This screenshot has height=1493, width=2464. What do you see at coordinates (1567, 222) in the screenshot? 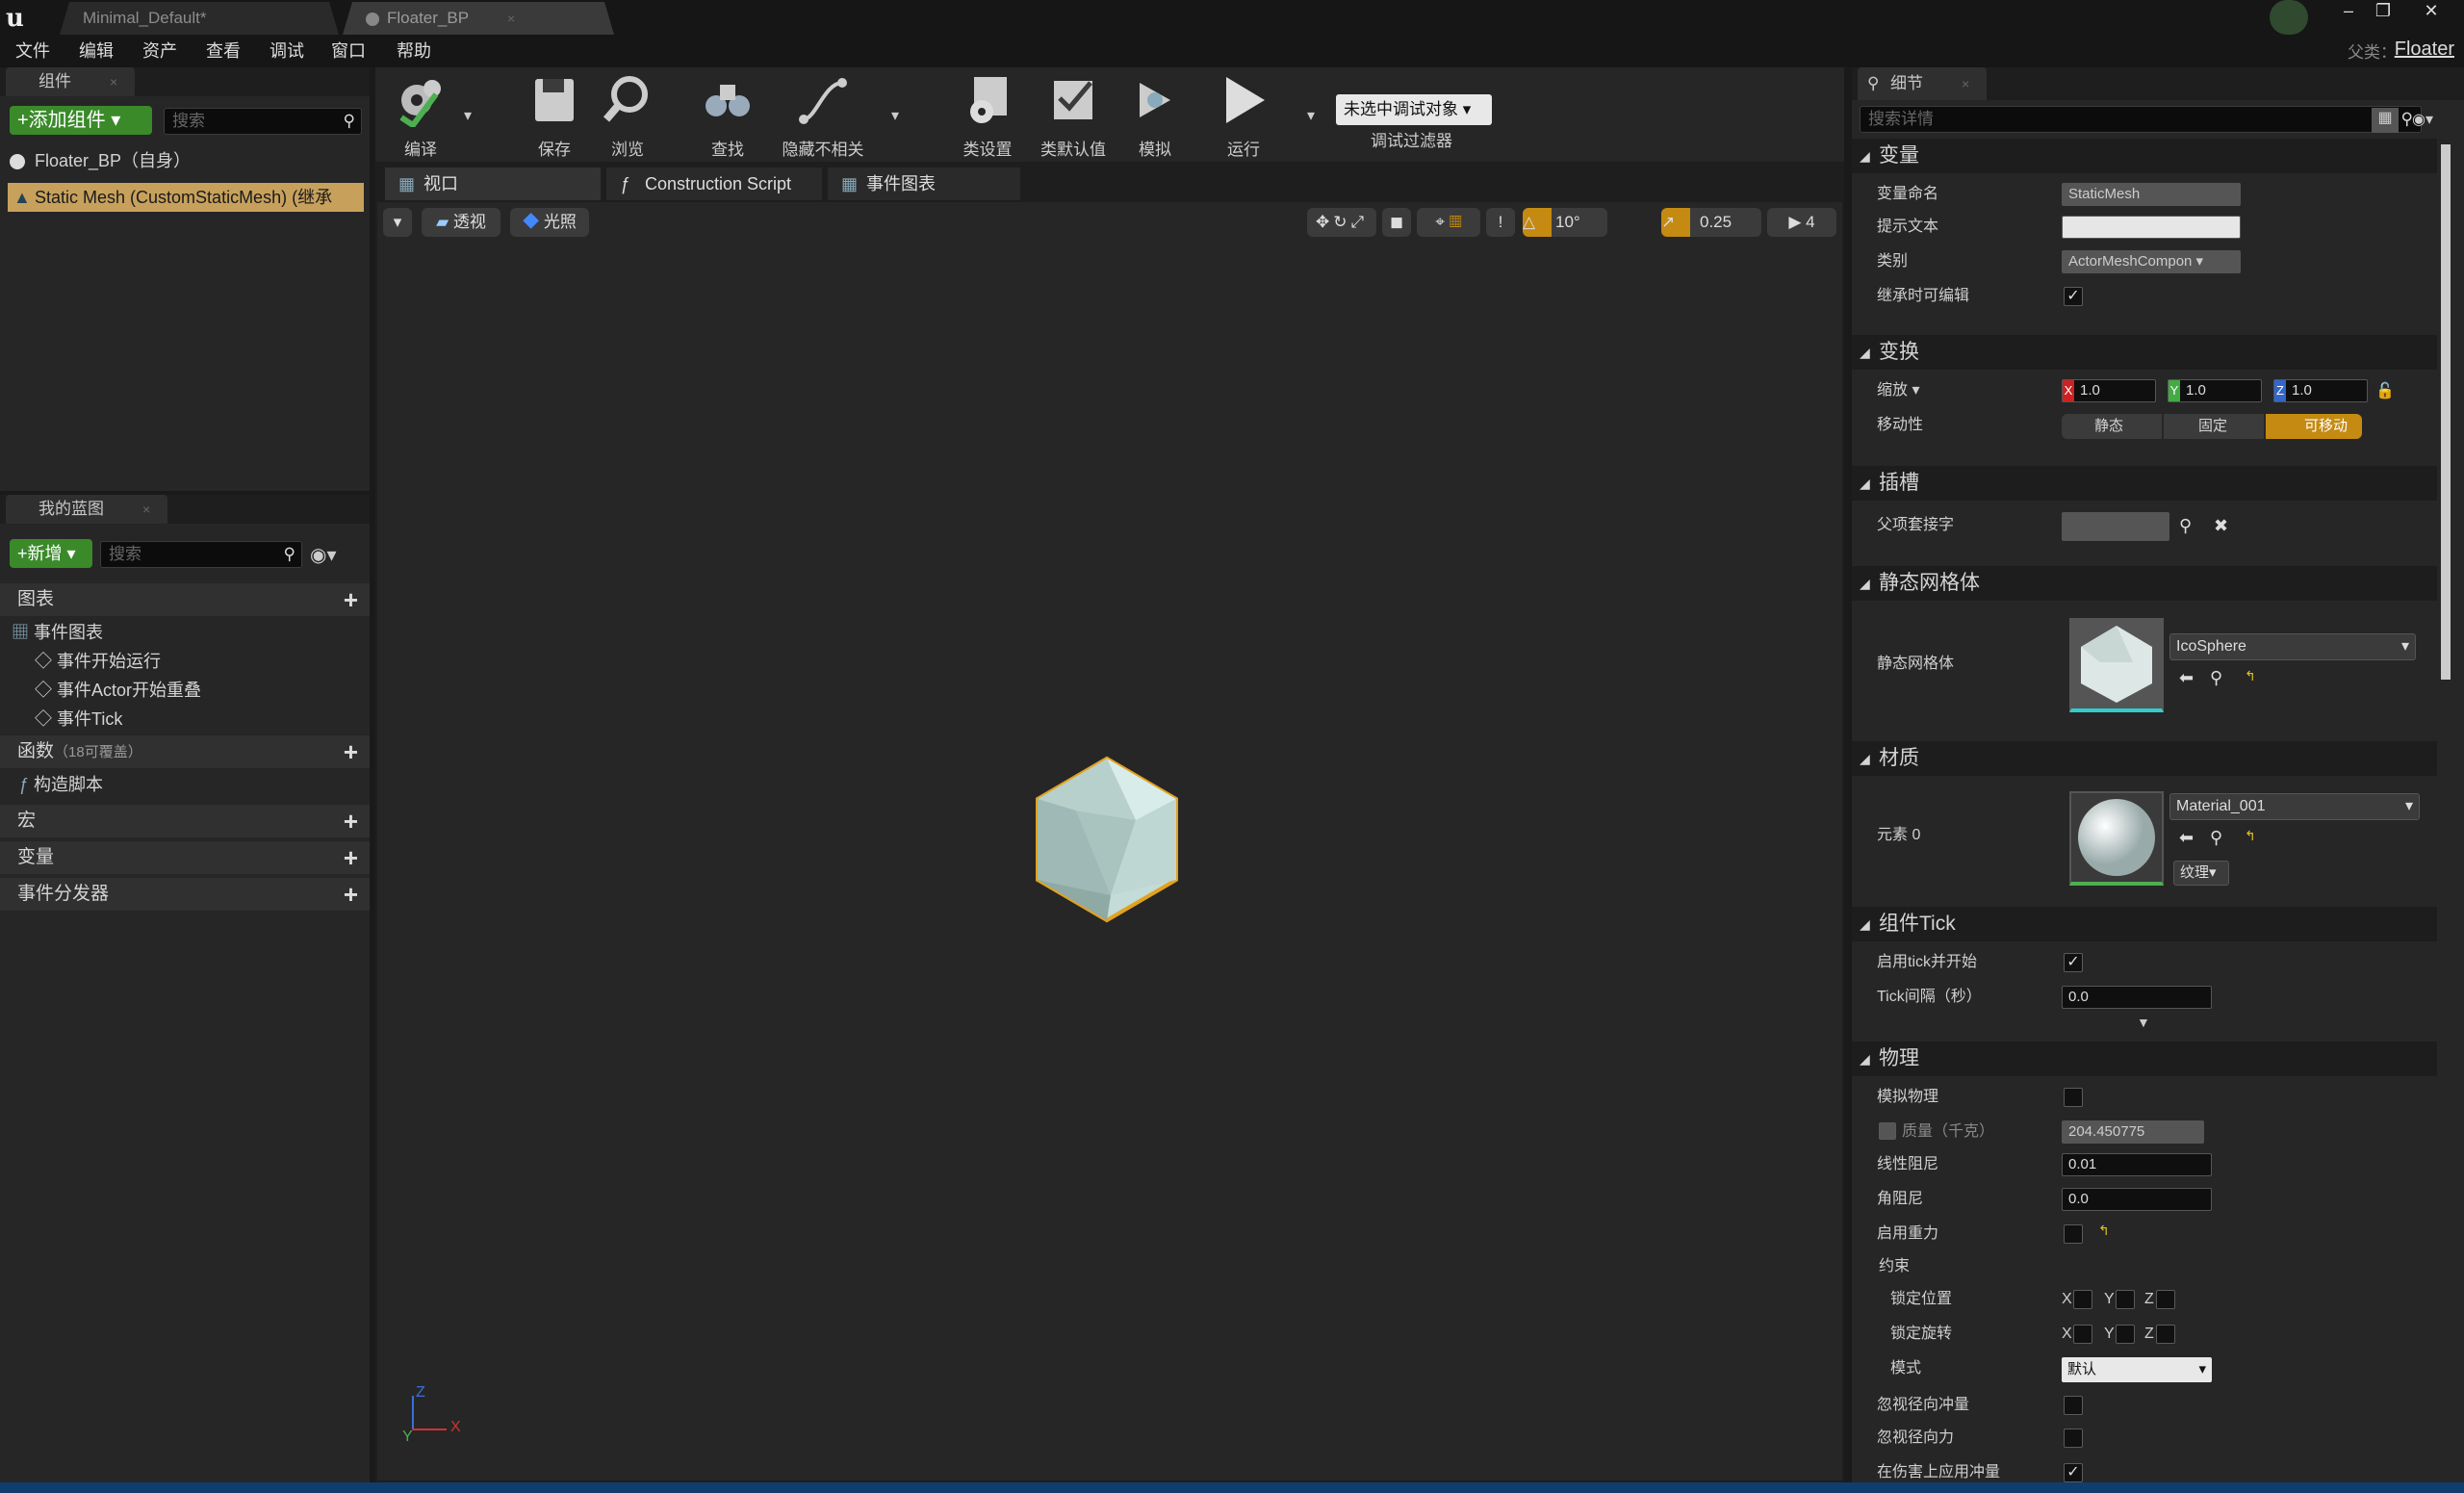
I see `rotation-snap-value: 10°` at bounding box center [1567, 222].